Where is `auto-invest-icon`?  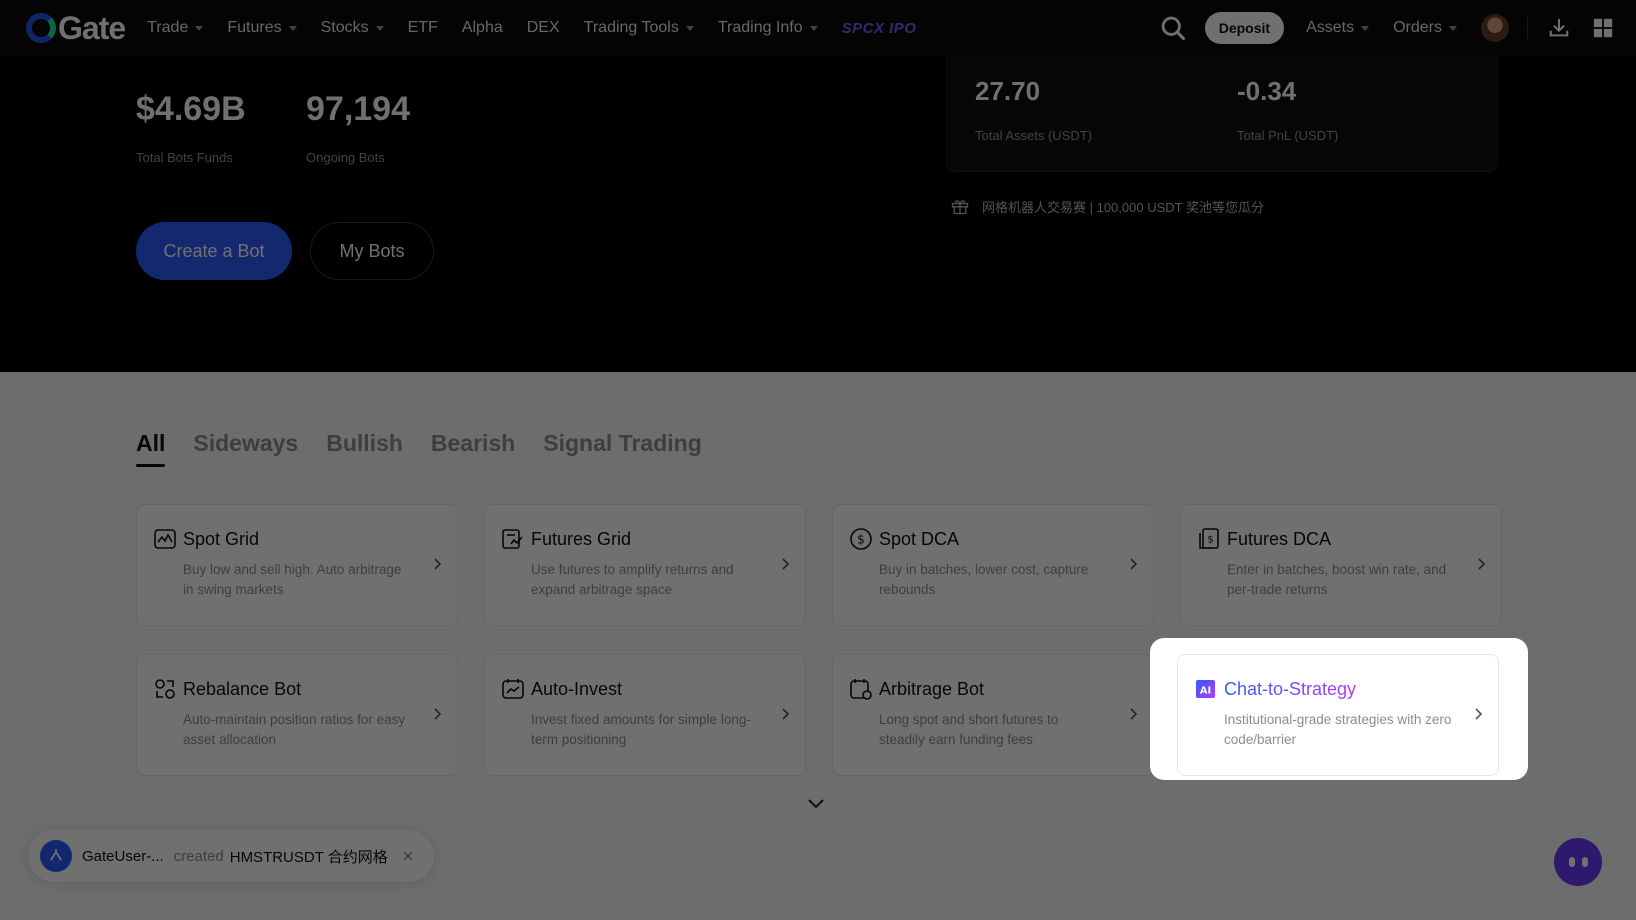 auto-invest-icon is located at coordinates (513, 689).